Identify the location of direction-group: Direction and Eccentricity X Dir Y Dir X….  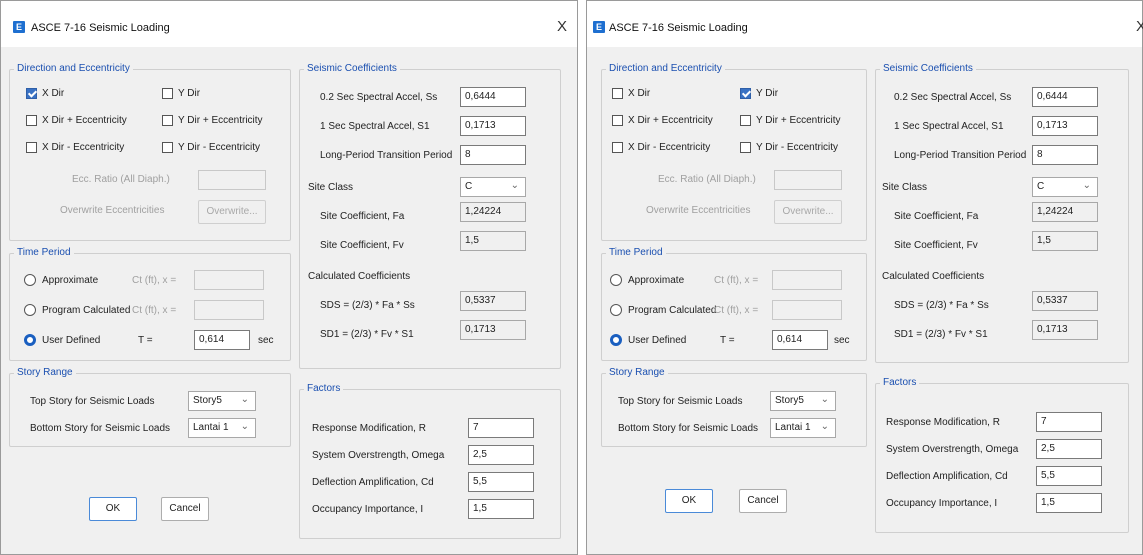
(734, 152).